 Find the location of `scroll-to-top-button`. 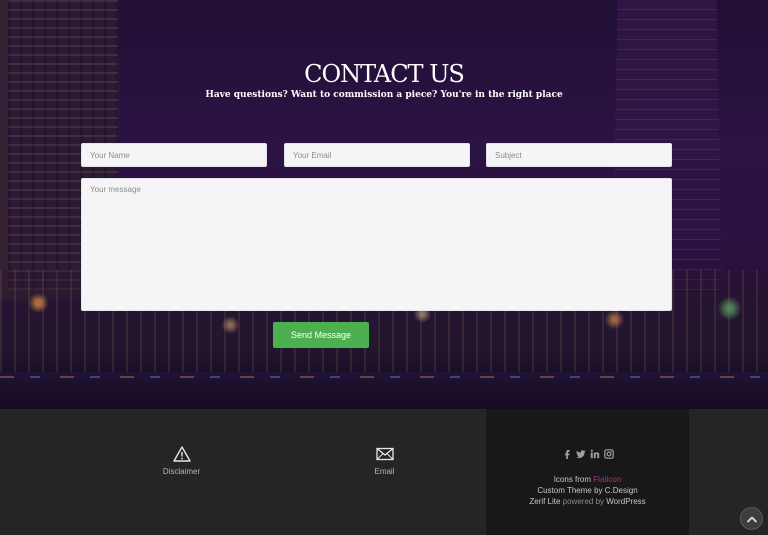

scroll-to-top-button is located at coordinates (751, 518).